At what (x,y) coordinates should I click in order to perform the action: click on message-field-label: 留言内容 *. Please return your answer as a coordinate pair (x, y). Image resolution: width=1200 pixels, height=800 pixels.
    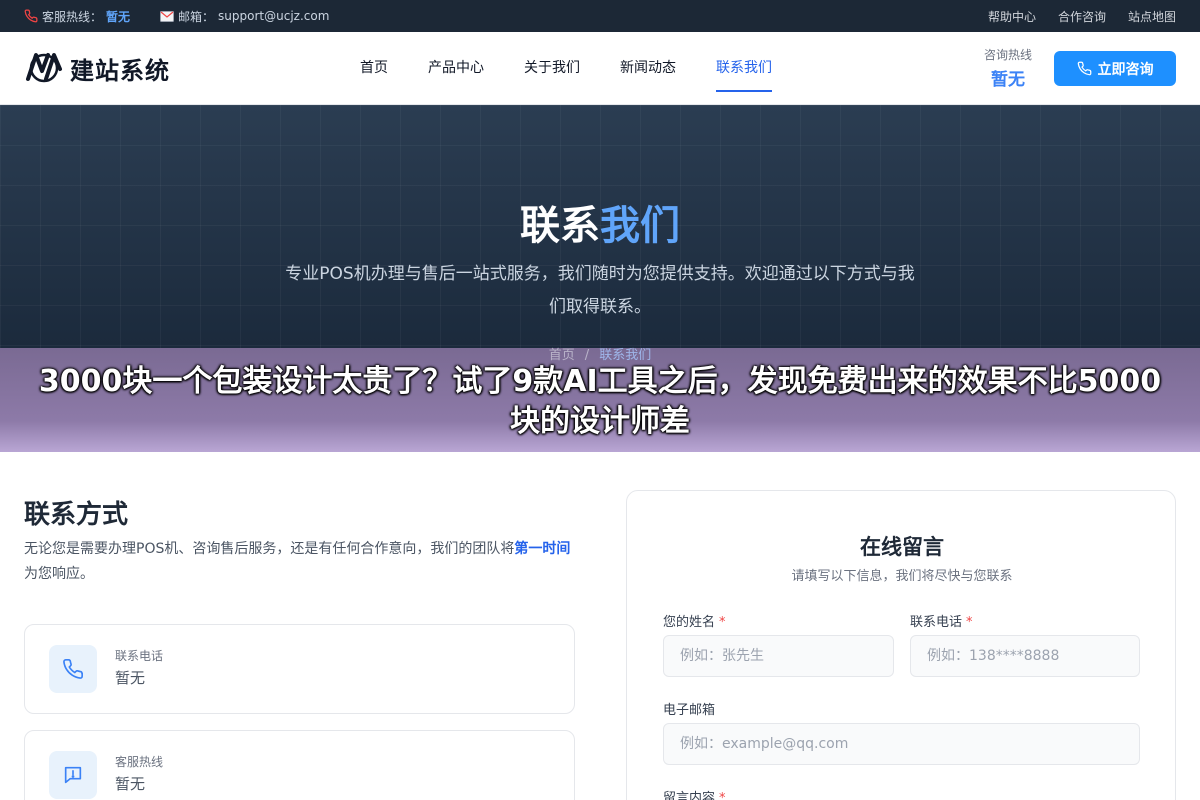
    Looking at the image, I should click on (694, 793).